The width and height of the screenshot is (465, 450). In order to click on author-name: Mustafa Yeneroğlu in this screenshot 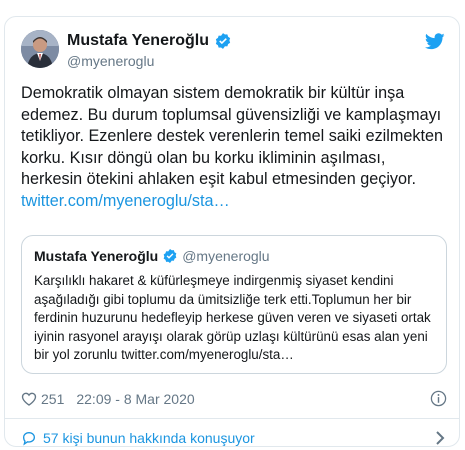, I will do `click(149, 41)`.